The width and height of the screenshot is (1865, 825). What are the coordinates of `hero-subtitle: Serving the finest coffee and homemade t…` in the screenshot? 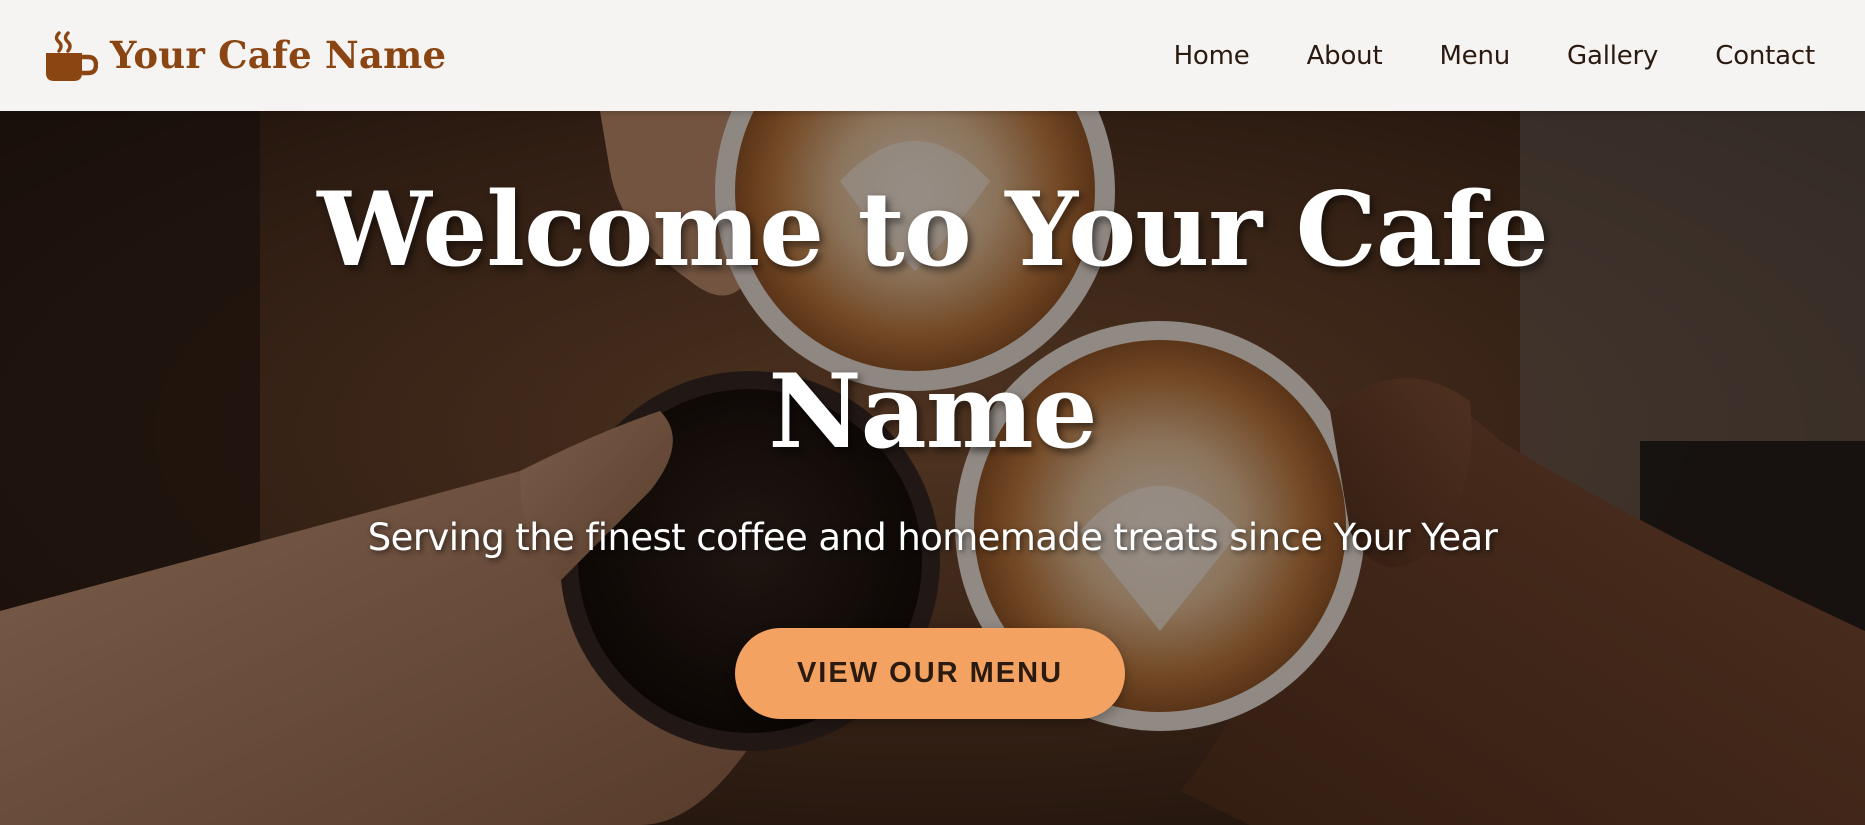 It's located at (932, 537).